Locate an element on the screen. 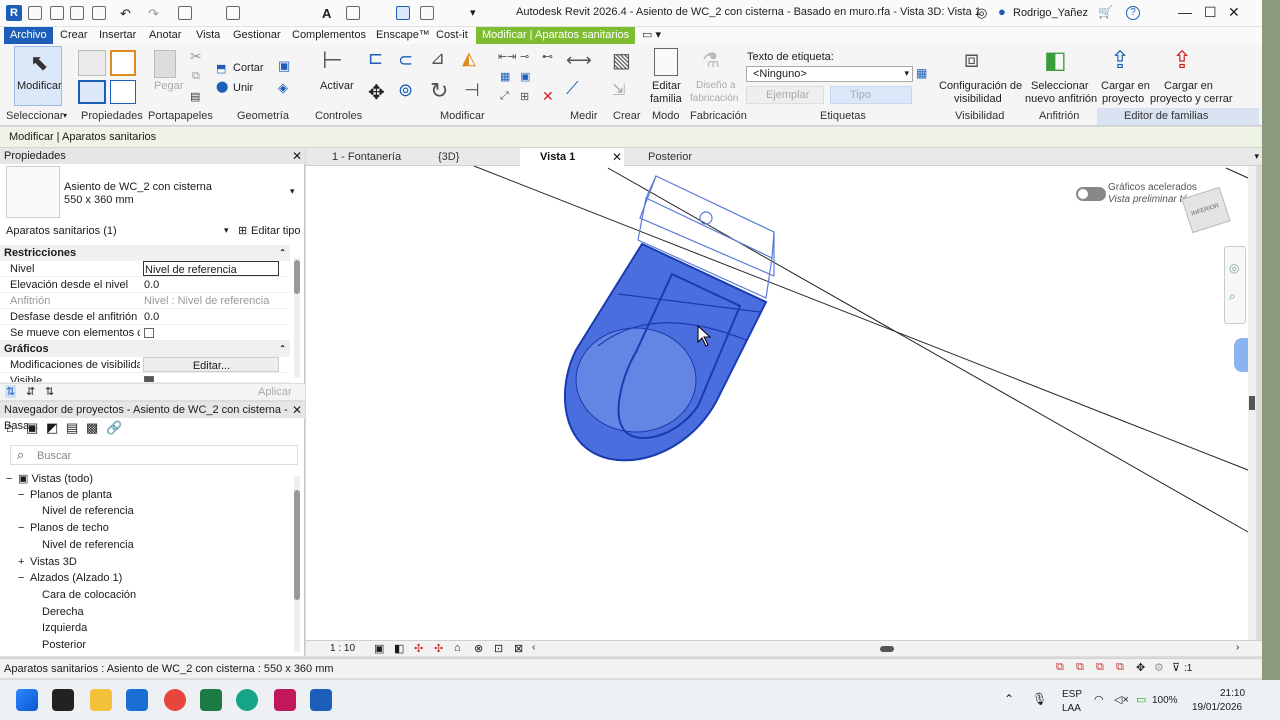 The height and width of the screenshot is (720, 1280). type-selector-icon is located at coordinates (123, 92).